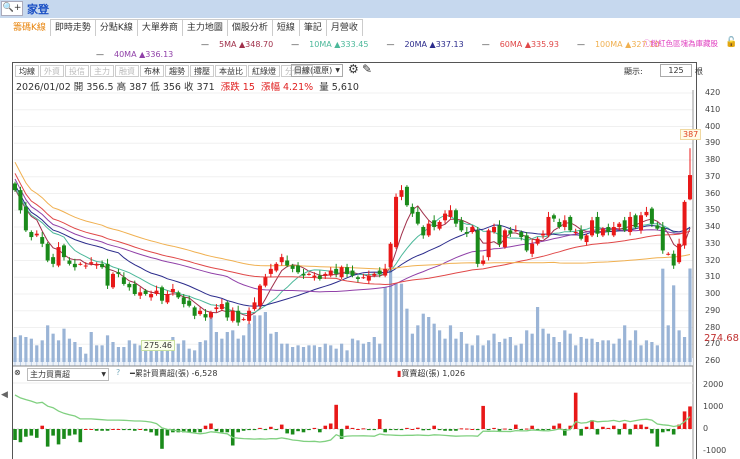 The image size is (740, 459). Describe the element at coordinates (4, 395) in the screenshot. I see `collapse-arrow-icon: ◀` at that location.